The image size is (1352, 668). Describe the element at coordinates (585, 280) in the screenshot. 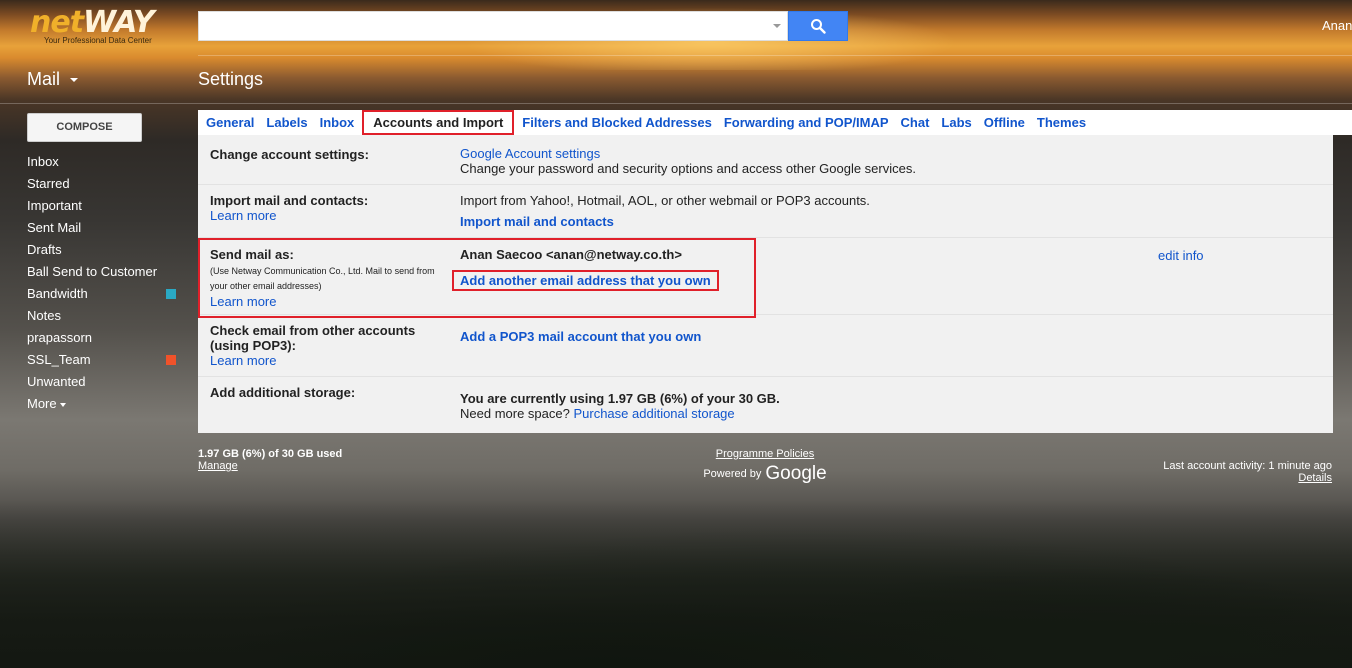

I see `add-another-email-address-link: Add another email address that you own` at that location.